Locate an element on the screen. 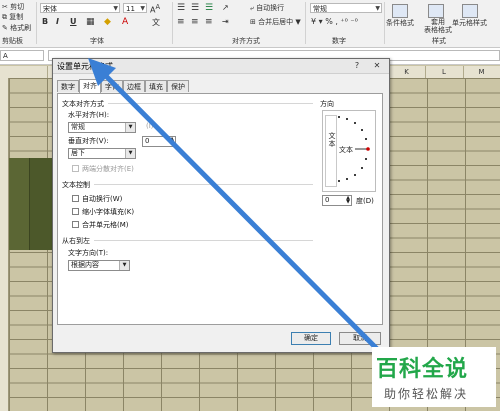  number-format-combo: 常规 ▼ is located at coordinates (346, 8).